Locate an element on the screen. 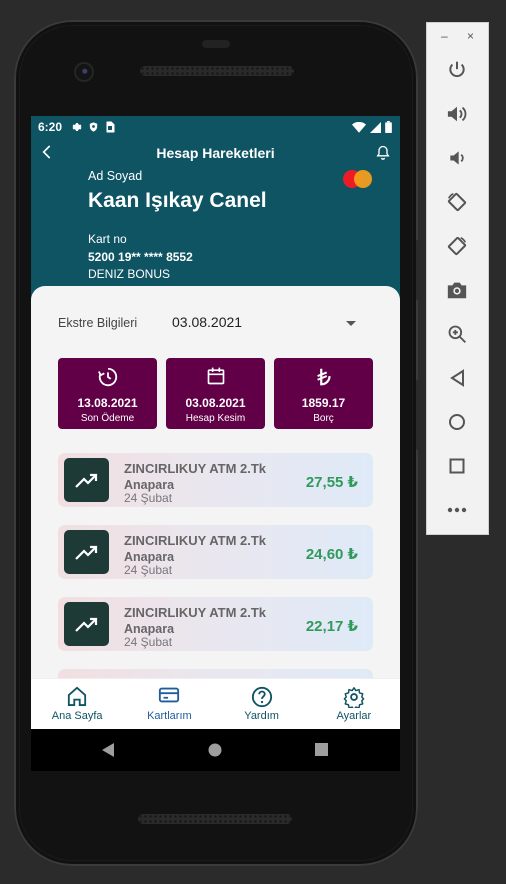 Image resolution: width=506 pixels, height=884 pixels. nav-home: Ana Sayfa is located at coordinates (77, 704).